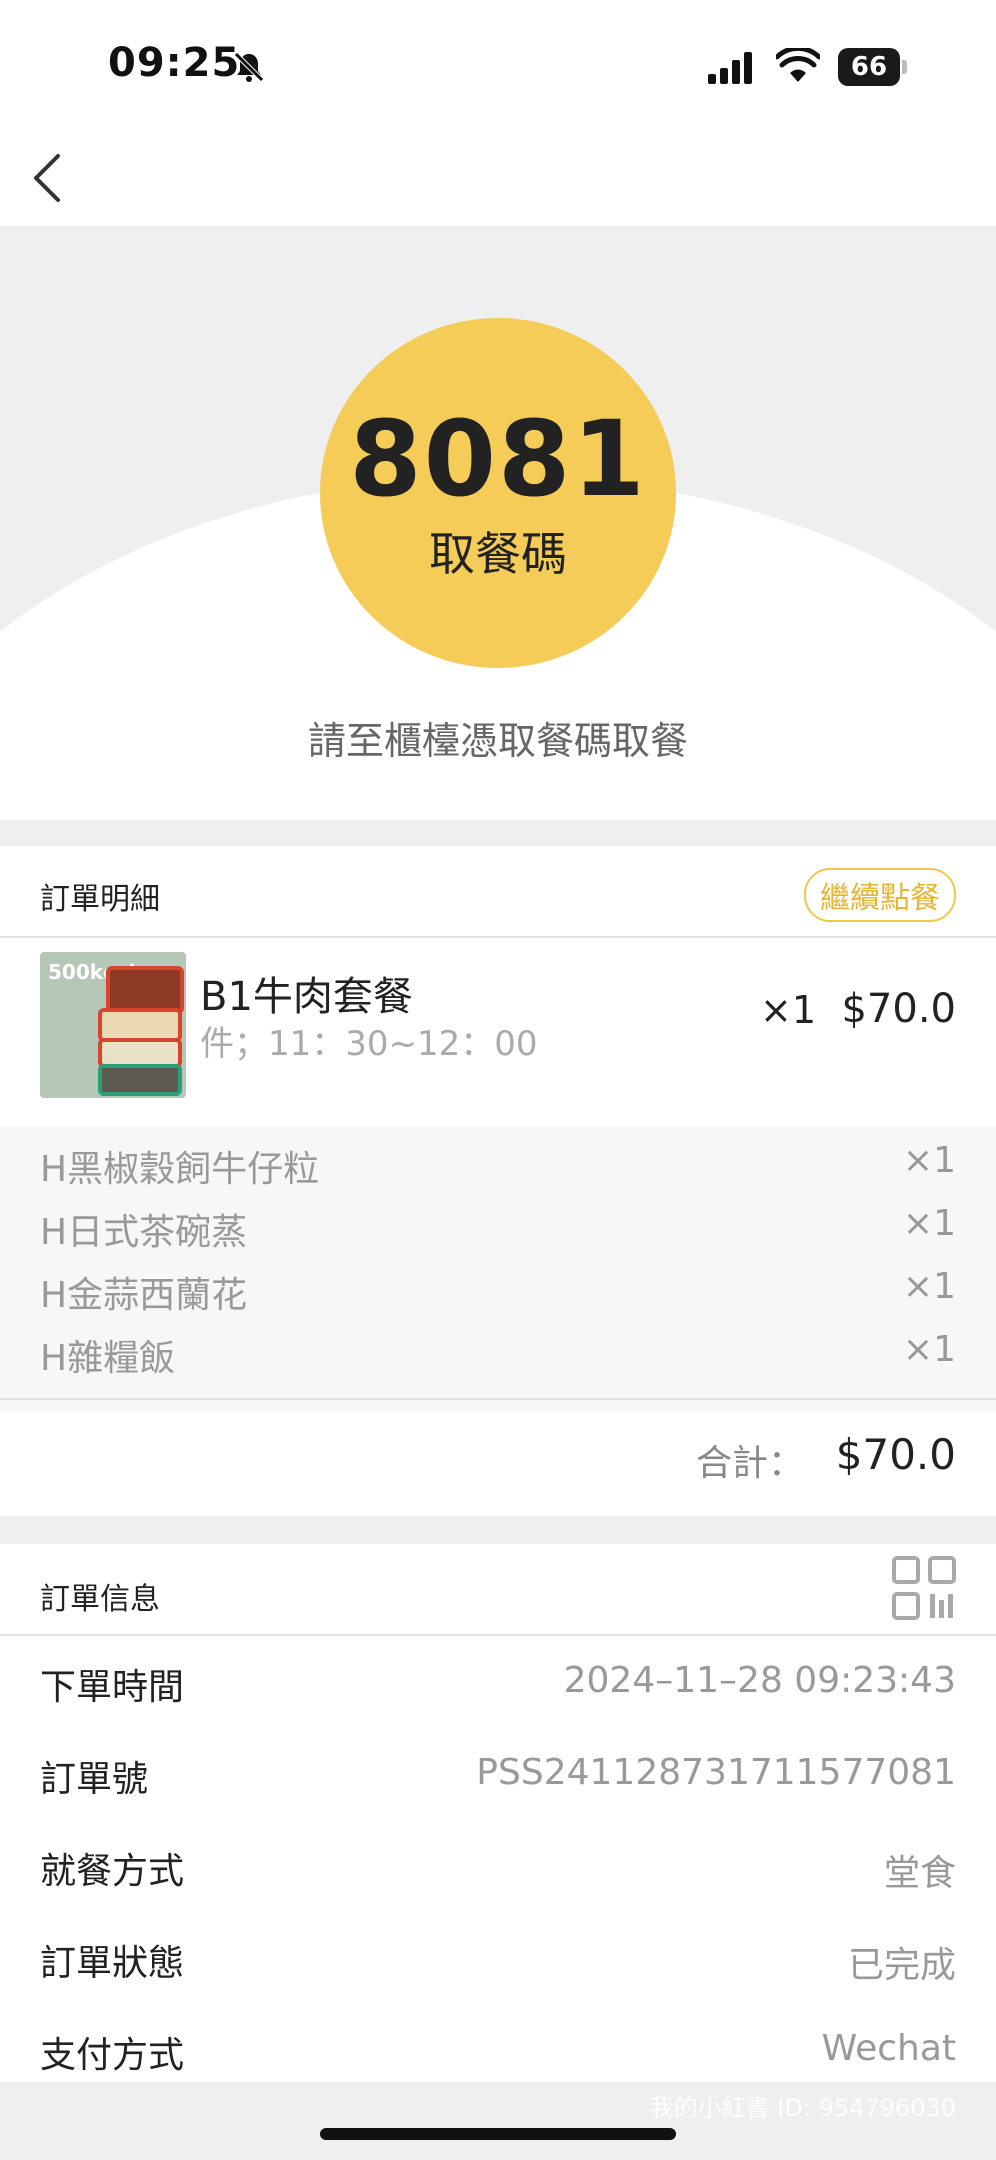 The image size is (996, 2160). Describe the element at coordinates (919, 1873) in the screenshot. I see `info-value: 堂食` at that location.